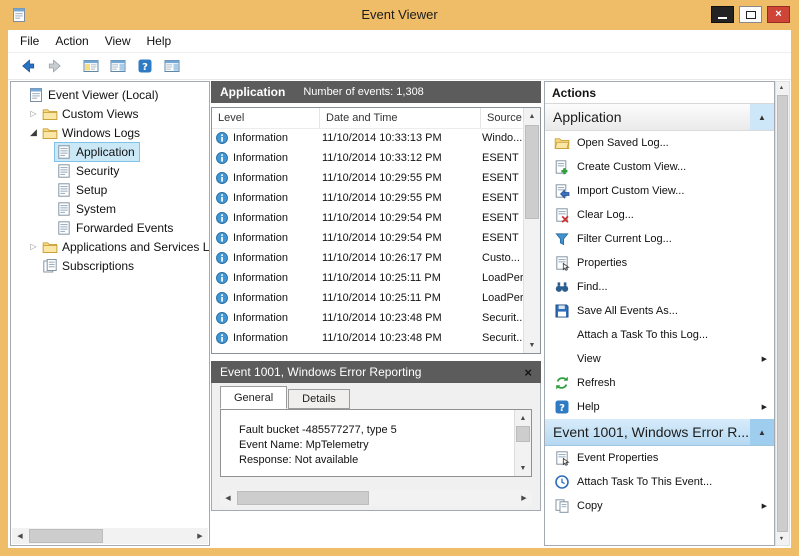  What do you see at coordinates (159, 41) in the screenshot?
I see `menu-help: Help` at bounding box center [159, 41].